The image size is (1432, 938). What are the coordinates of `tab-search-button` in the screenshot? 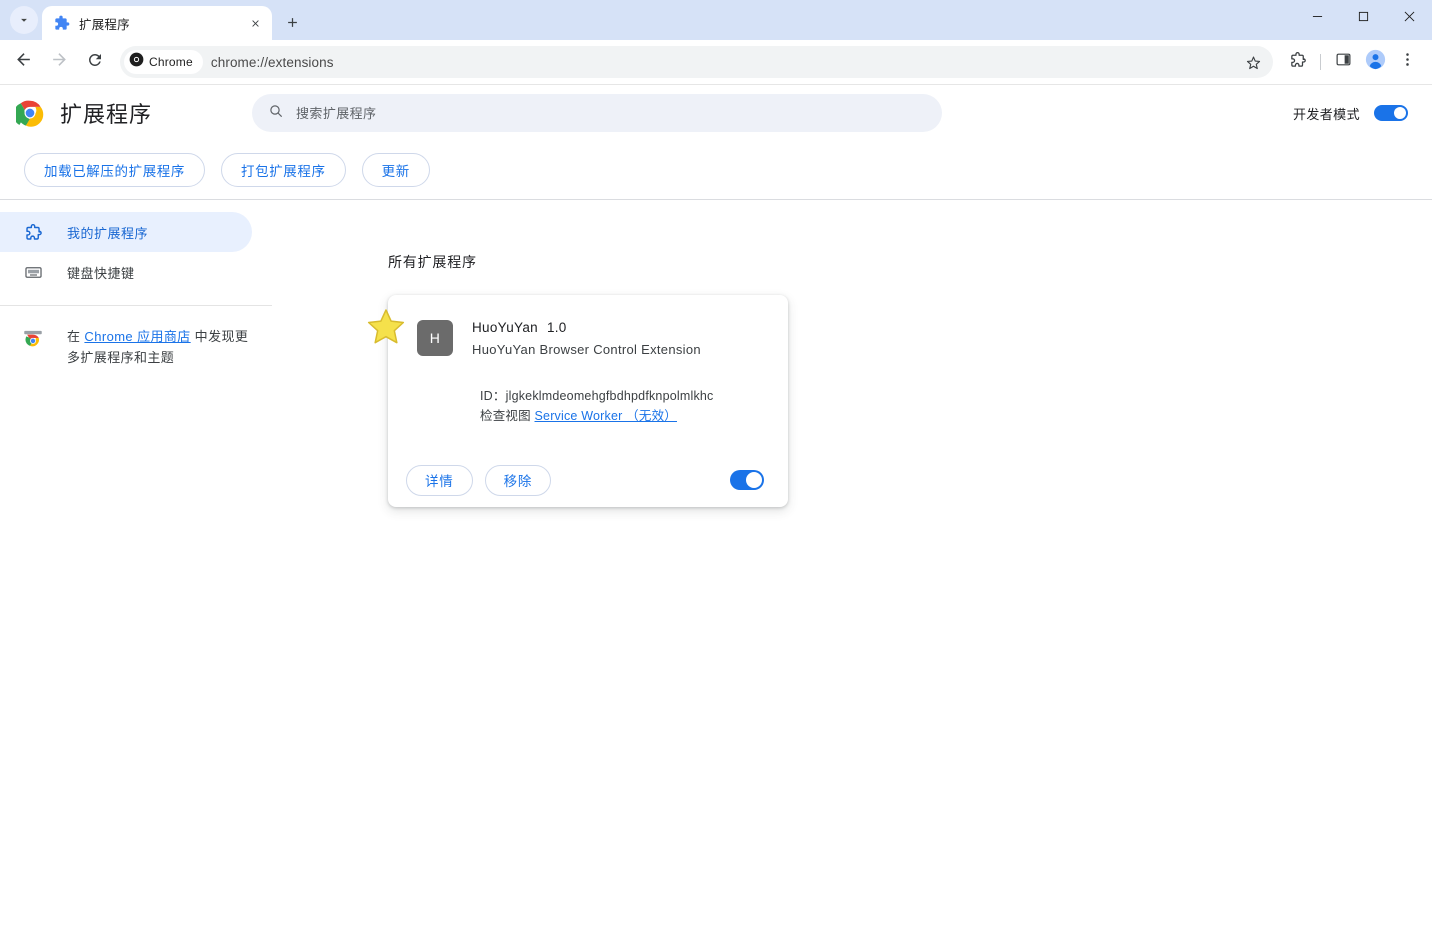 It's located at (24, 20).